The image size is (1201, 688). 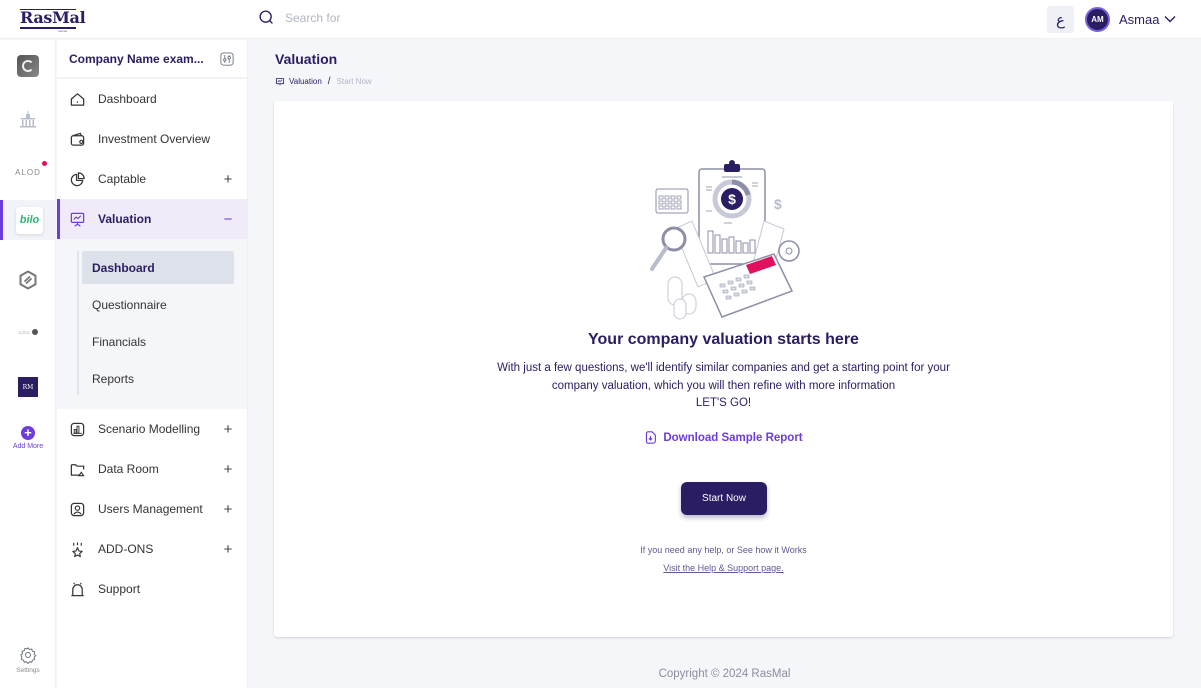 I want to click on add-more-button: + Add More, so click(x=28, y=438).